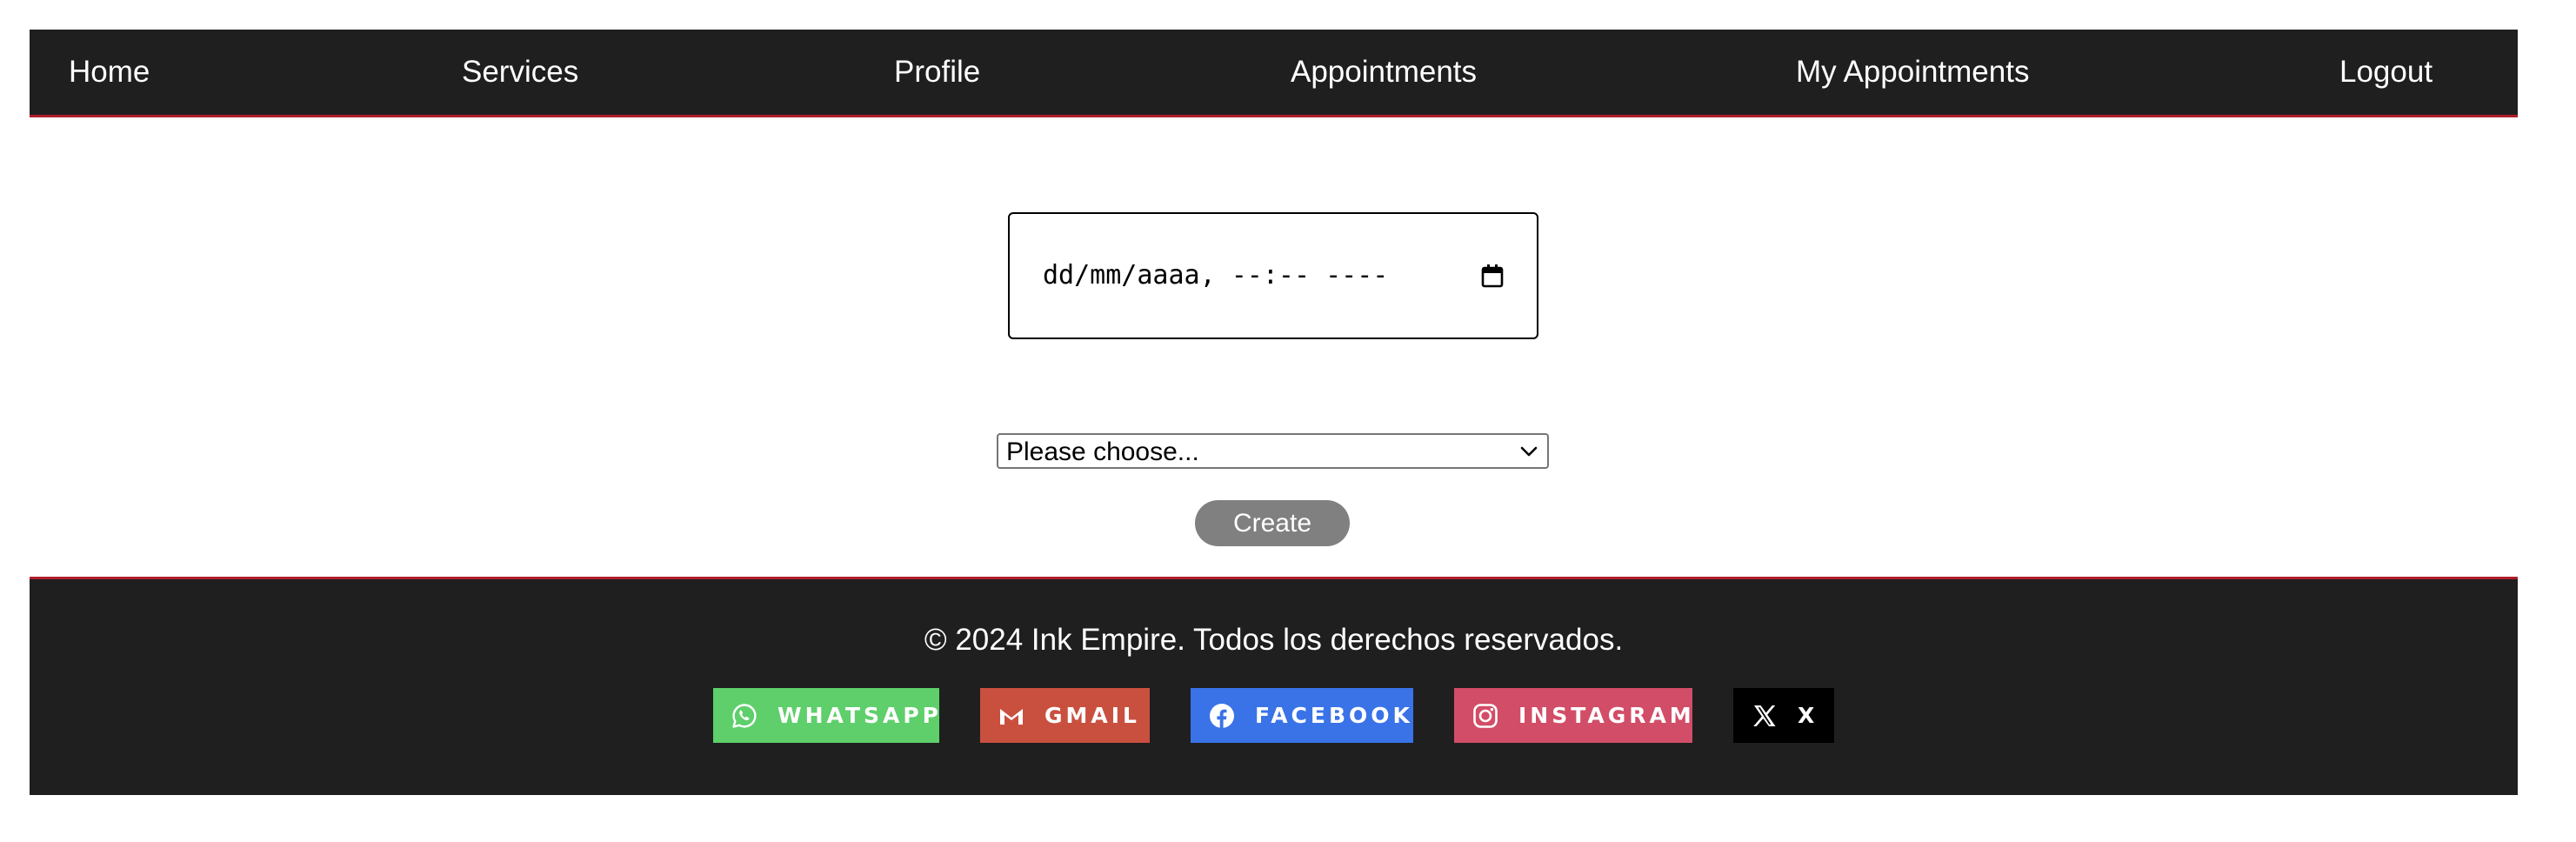  I want to click on gmail-icon, so click(1011, 717).